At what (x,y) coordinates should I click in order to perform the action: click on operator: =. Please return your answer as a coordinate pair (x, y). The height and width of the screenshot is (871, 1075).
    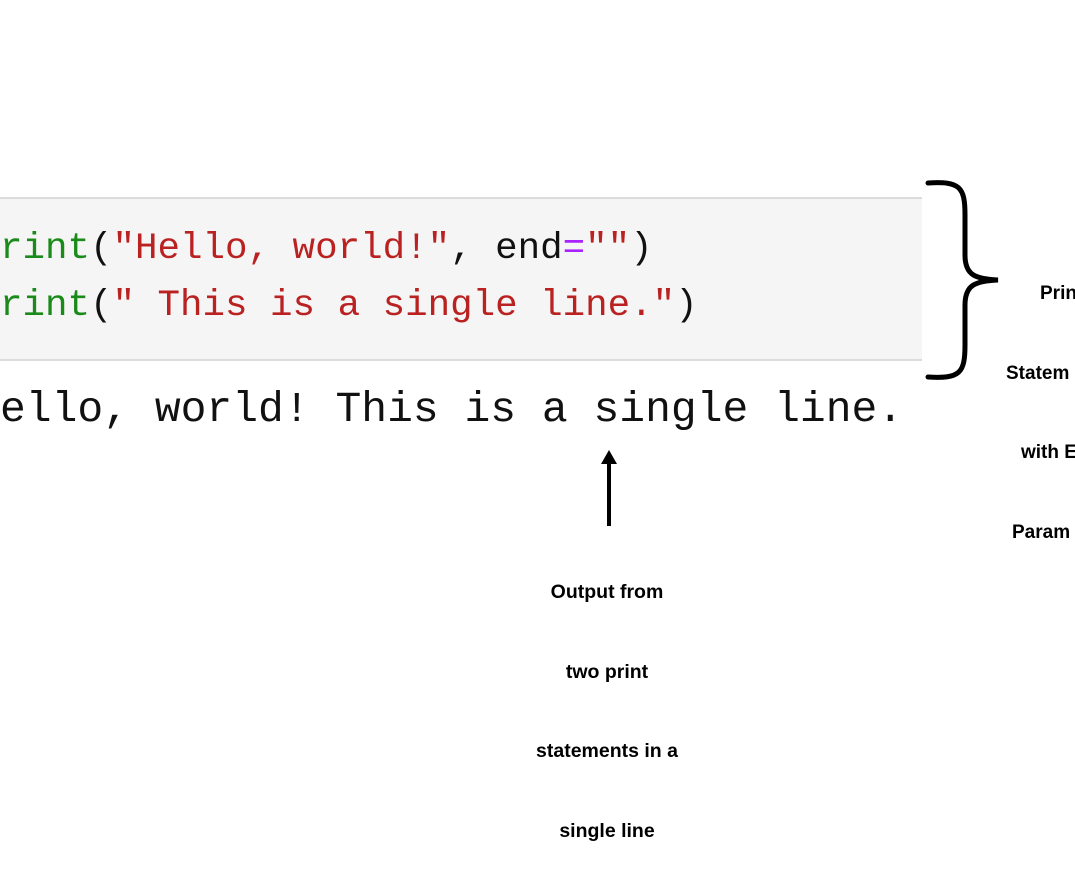
    Looking at the image, I should click on (574, 249).